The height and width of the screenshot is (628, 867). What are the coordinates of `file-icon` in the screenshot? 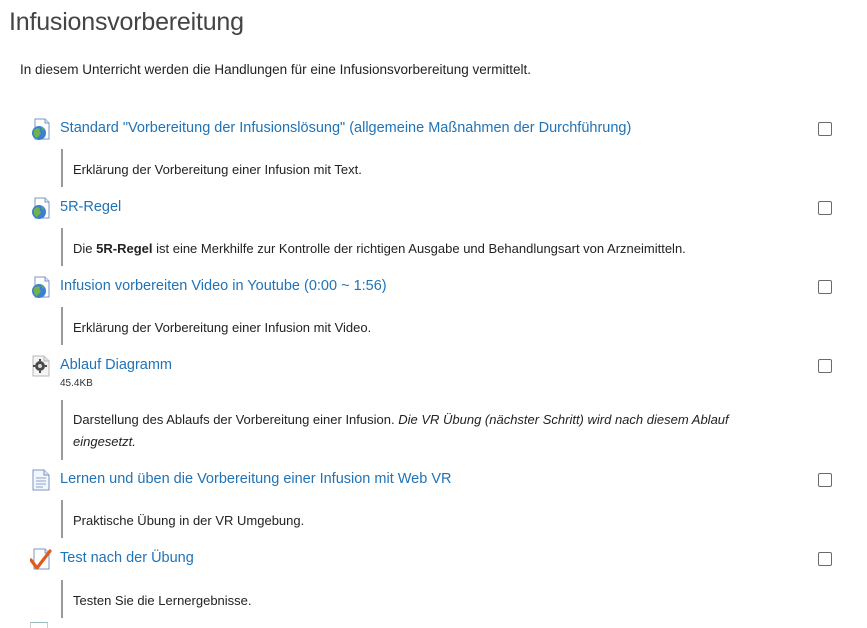 It's located at (41, 366).